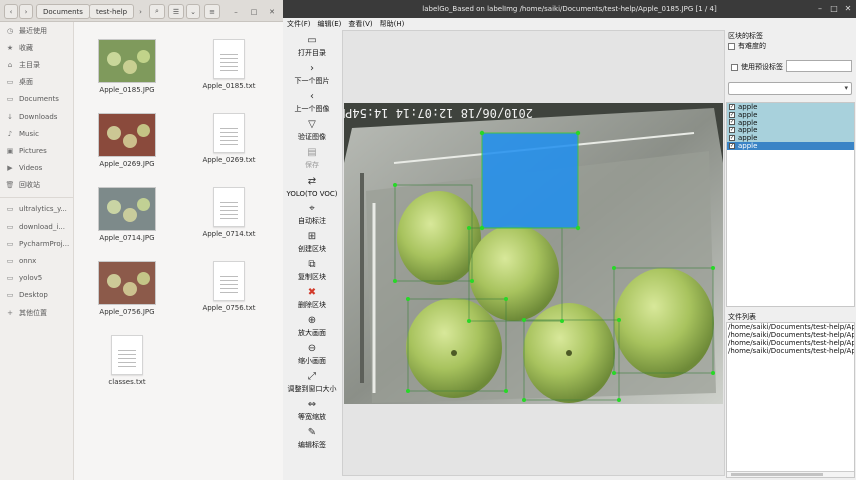 Image resolution: width=856 pixels, height=480 pixels. I want to click on sidebar-item: ⌂ 主目录, so click(36, 64).